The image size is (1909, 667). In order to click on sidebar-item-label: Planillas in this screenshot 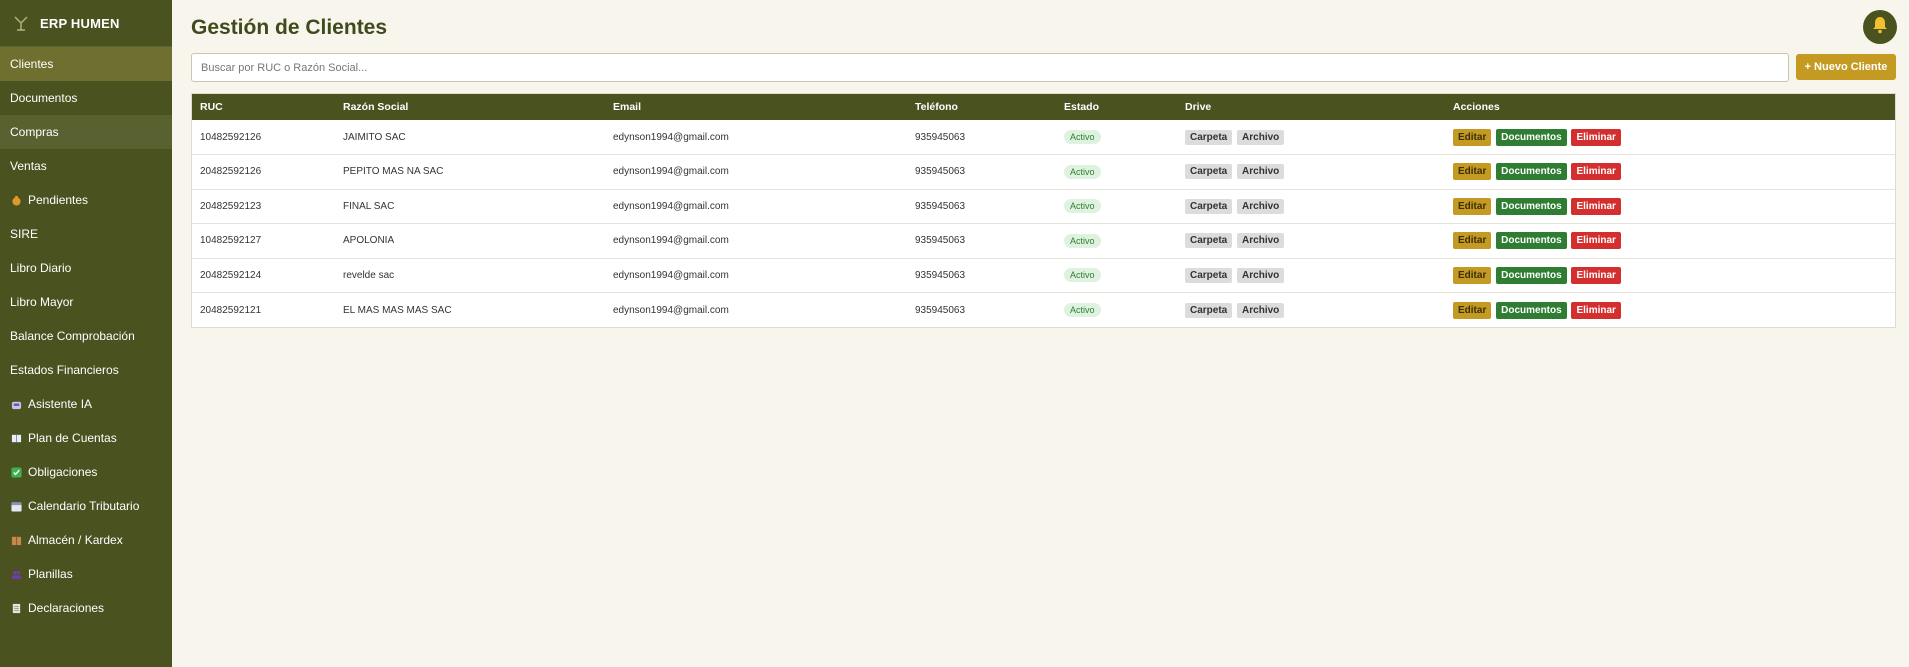, I will do `click(50, 574)`.